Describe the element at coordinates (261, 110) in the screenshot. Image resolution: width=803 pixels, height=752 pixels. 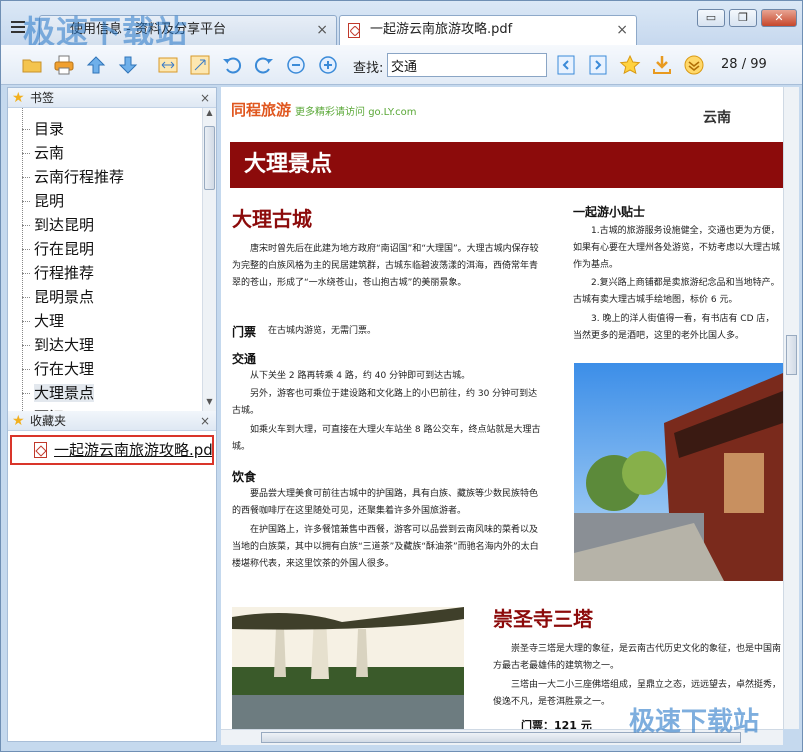
I see `brand-name: 同程旅游` at that location.